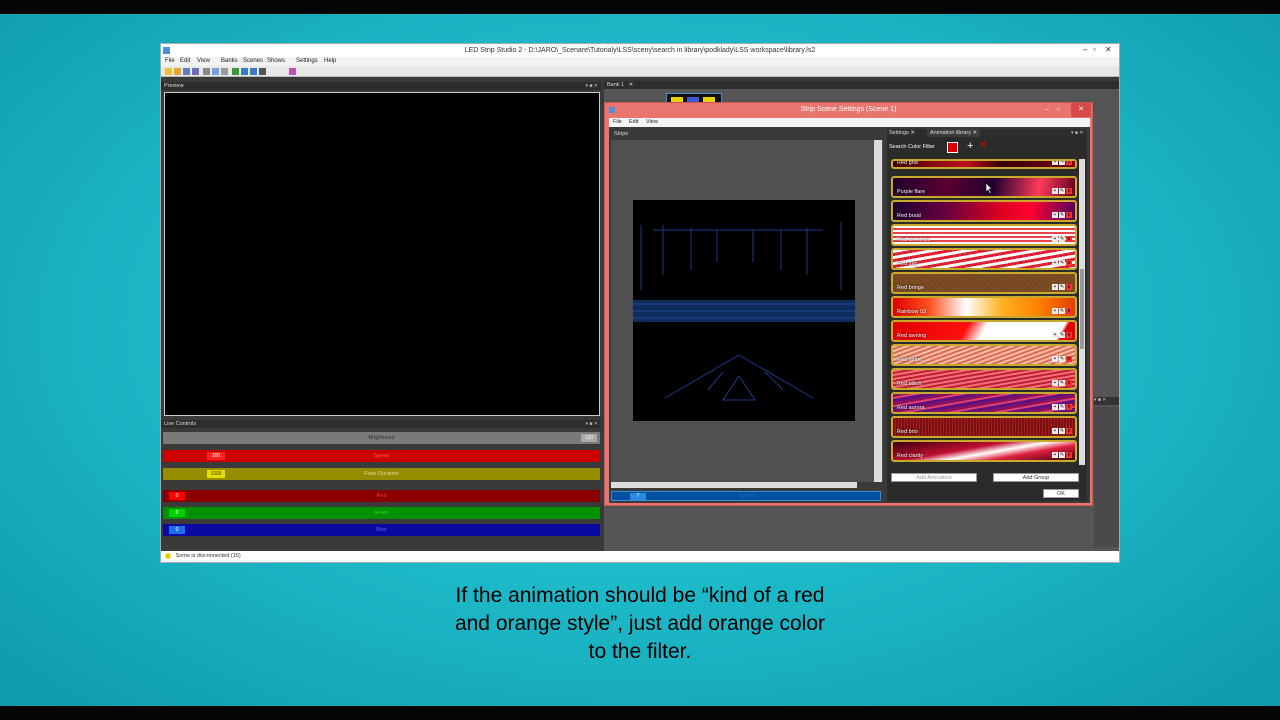 This screenshot has height=720, width=1280. I want to click on fade-duration-value: 1000, so click(216, 474).